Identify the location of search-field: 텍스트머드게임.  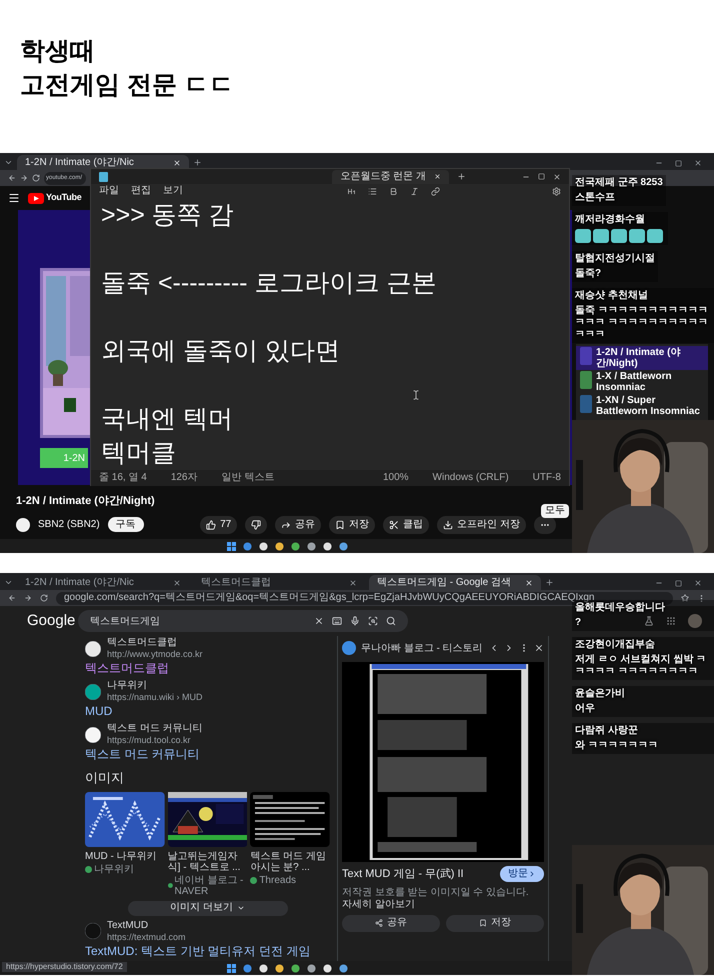
(243, 621).